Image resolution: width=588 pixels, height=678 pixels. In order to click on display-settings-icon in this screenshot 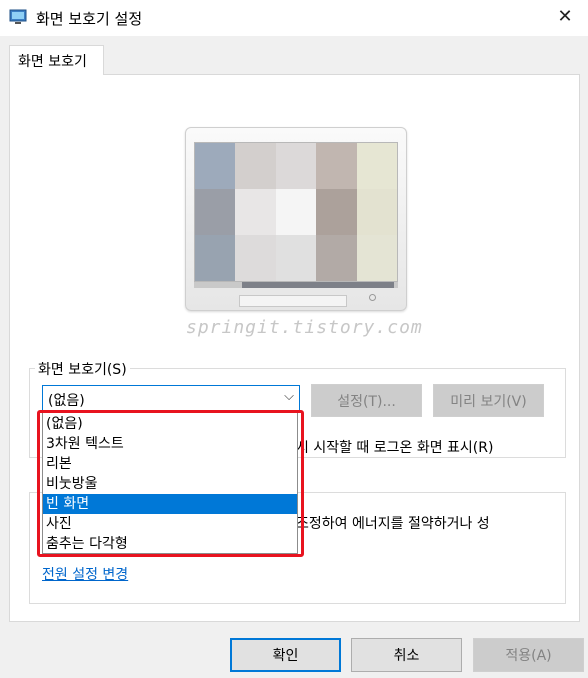, I will do `click(18, 16)`.